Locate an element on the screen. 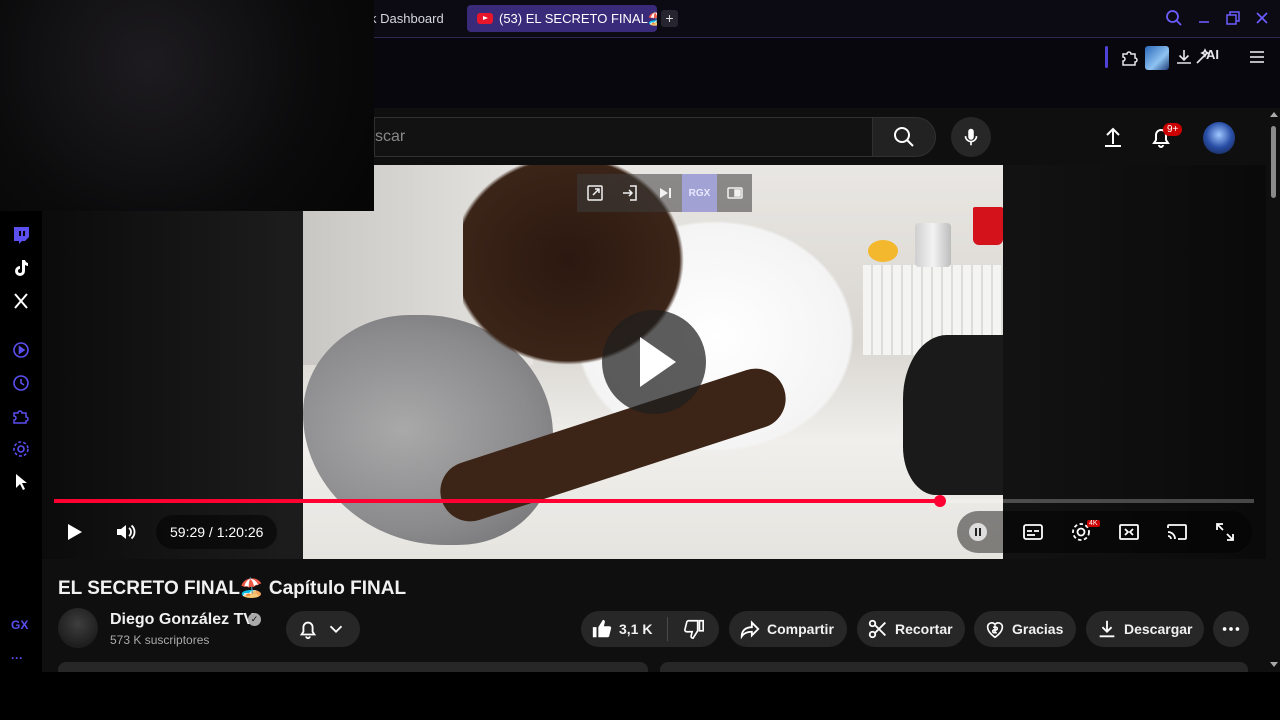 Image resolution: width=1280 pixels, height=720 pixels. fullscreen-icon is located at coordinates (1225, 532).